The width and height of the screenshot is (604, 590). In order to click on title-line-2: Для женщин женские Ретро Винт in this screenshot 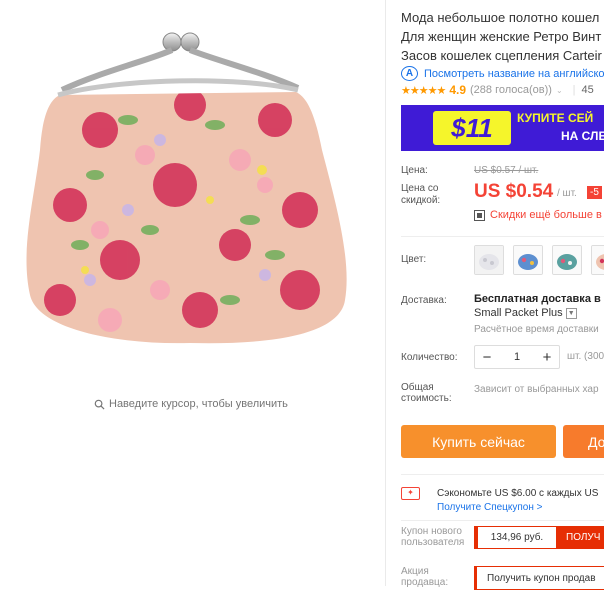, I will do `click(501, 36)`.